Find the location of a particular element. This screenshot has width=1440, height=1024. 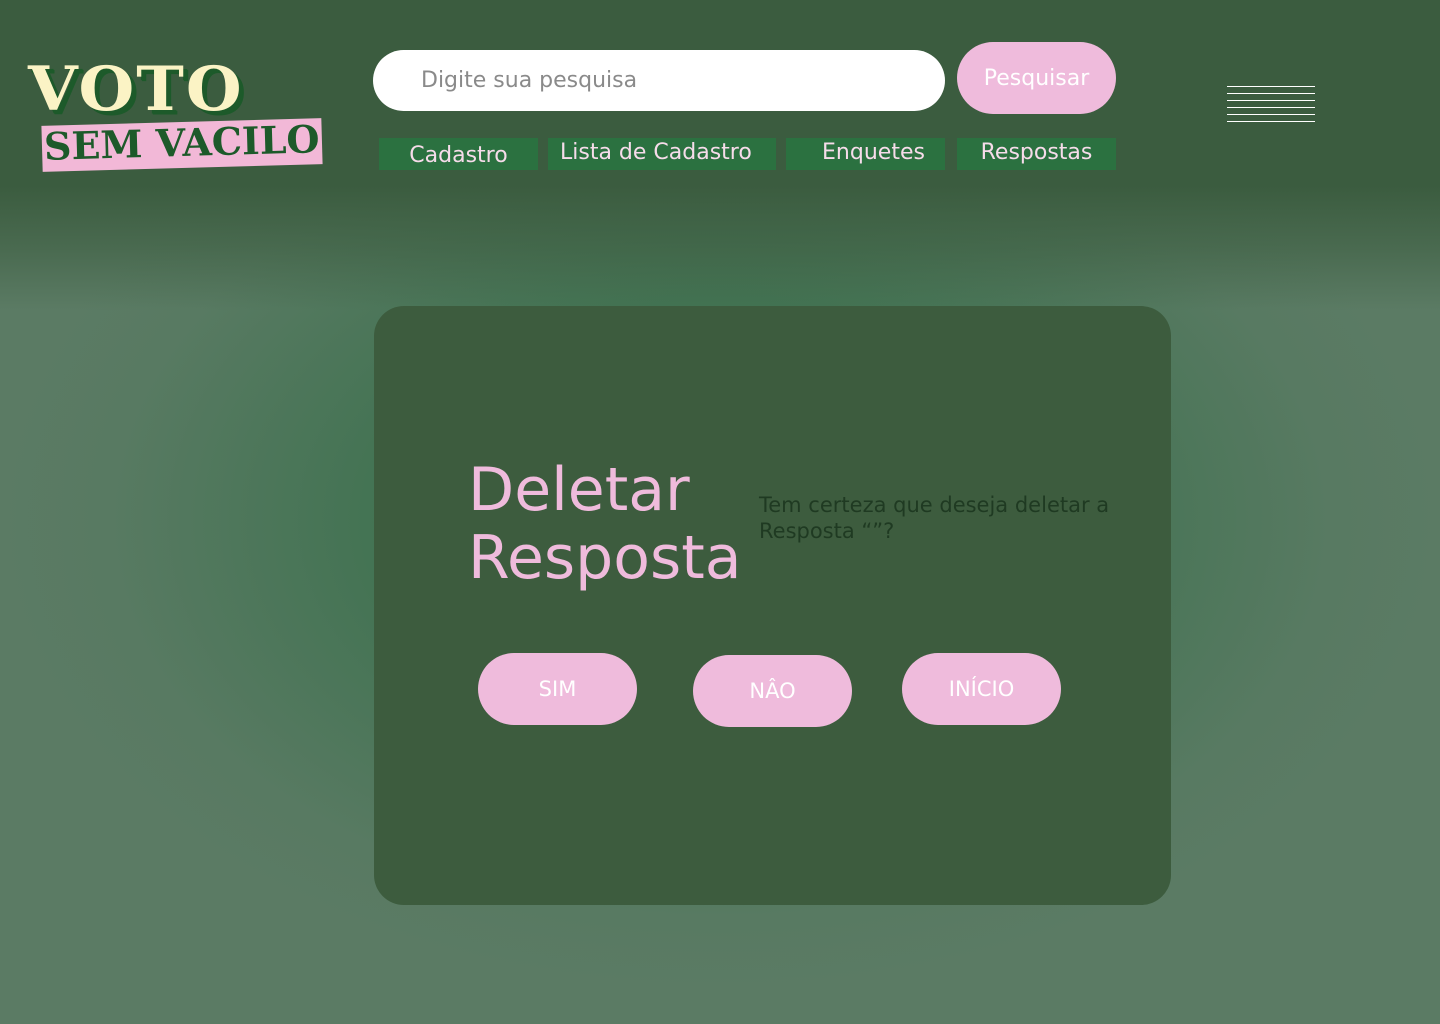

nav-item-enquetes: Enquetes is located at coordinates (865, 154).